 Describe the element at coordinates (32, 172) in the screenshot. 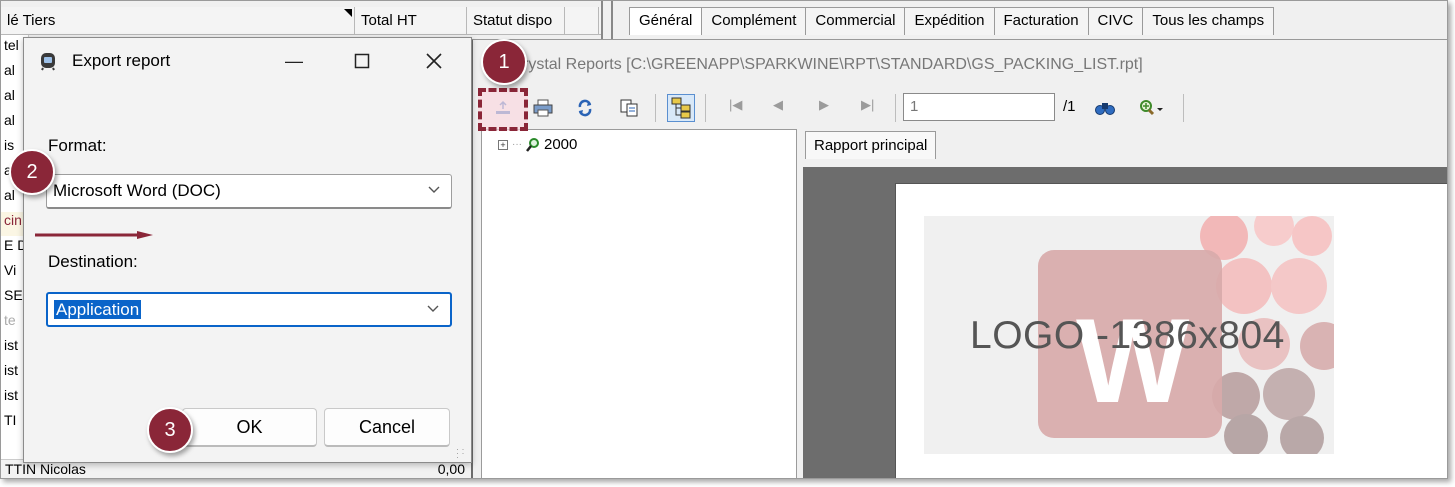

I see `step-badge-2: 2` at that location.